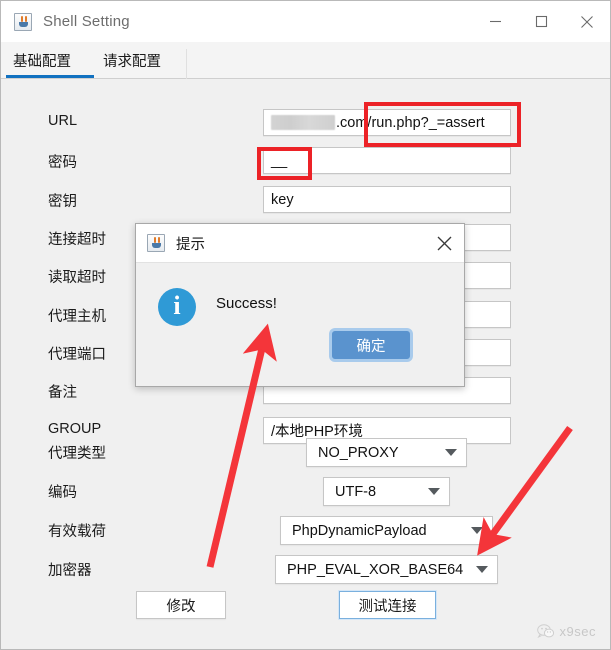 The height and width of the screenshot is (650, 611). What do you see at coordinates (246, 303) in the screenshot?
I see `dialog-message: Success!` at bounding box center [246, 303].